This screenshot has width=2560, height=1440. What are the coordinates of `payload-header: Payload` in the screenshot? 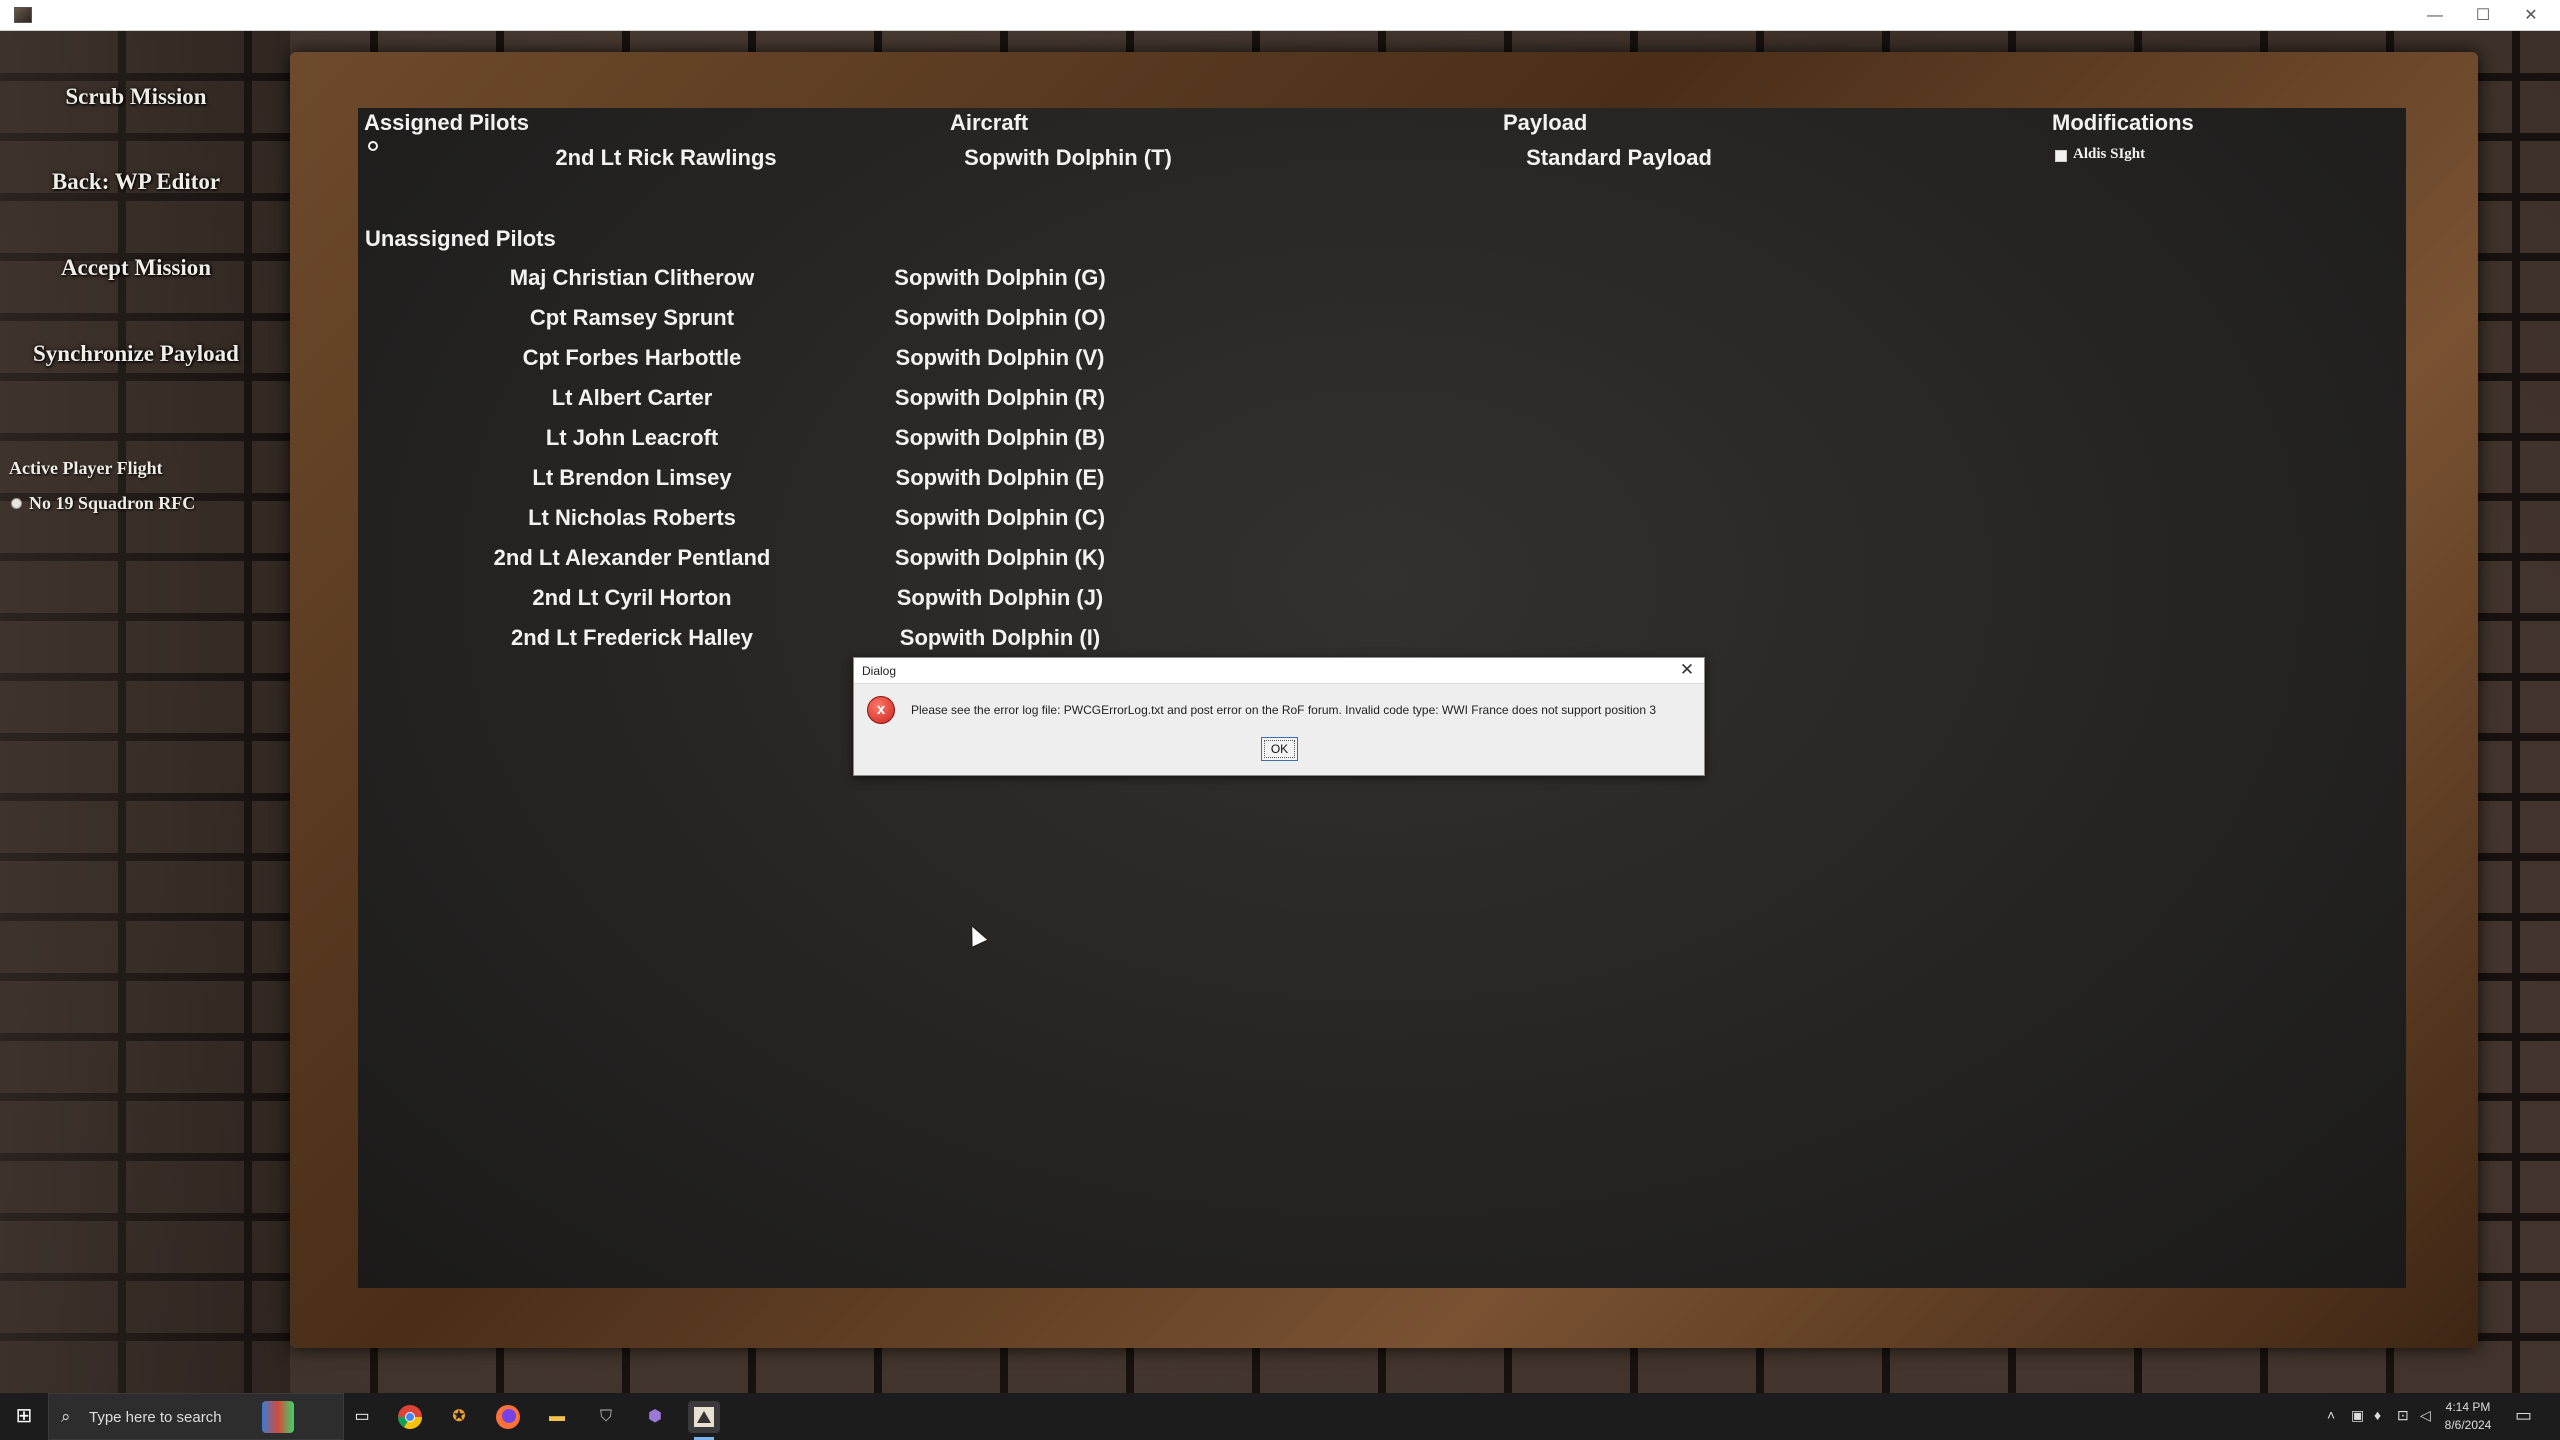 It's located at (1545, 122).